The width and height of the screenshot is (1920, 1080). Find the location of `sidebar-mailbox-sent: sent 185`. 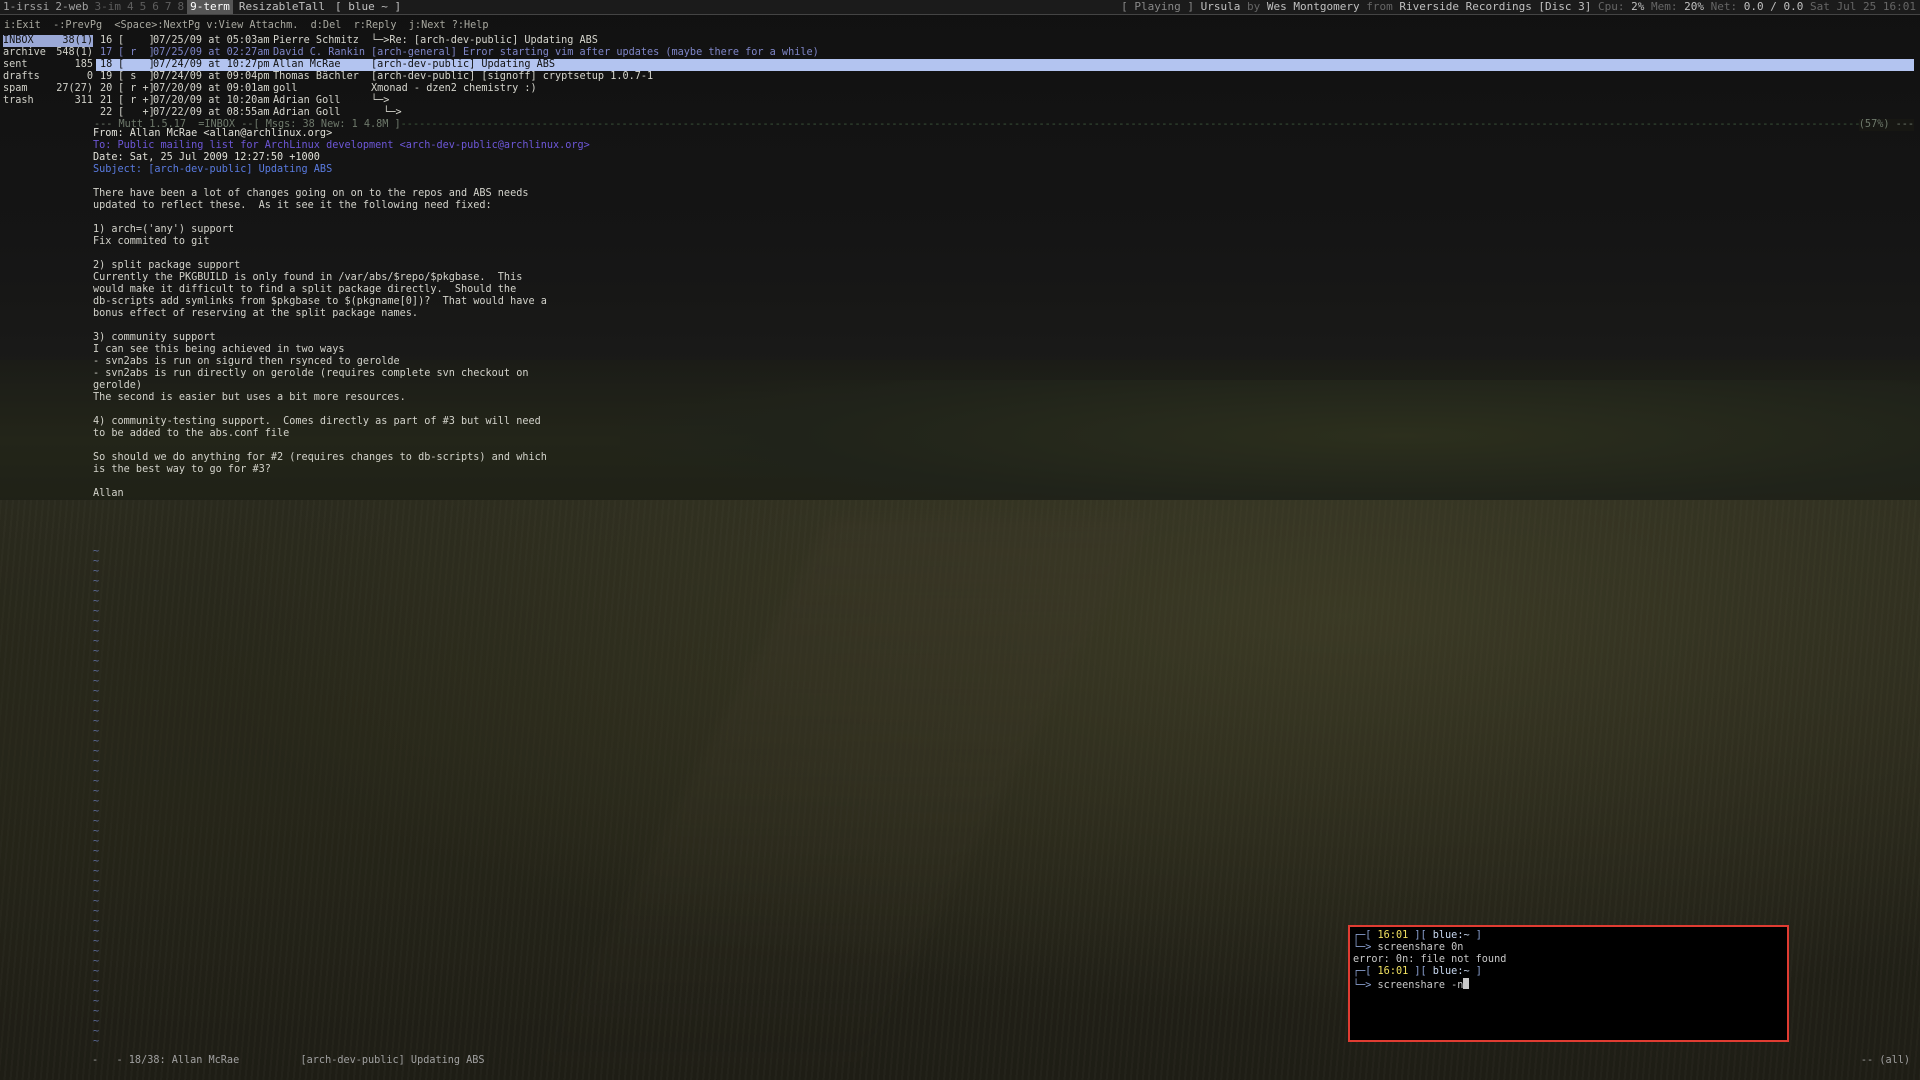

sidebar-mailbox-sent: sent 185 is located at coordinates (48, 65).